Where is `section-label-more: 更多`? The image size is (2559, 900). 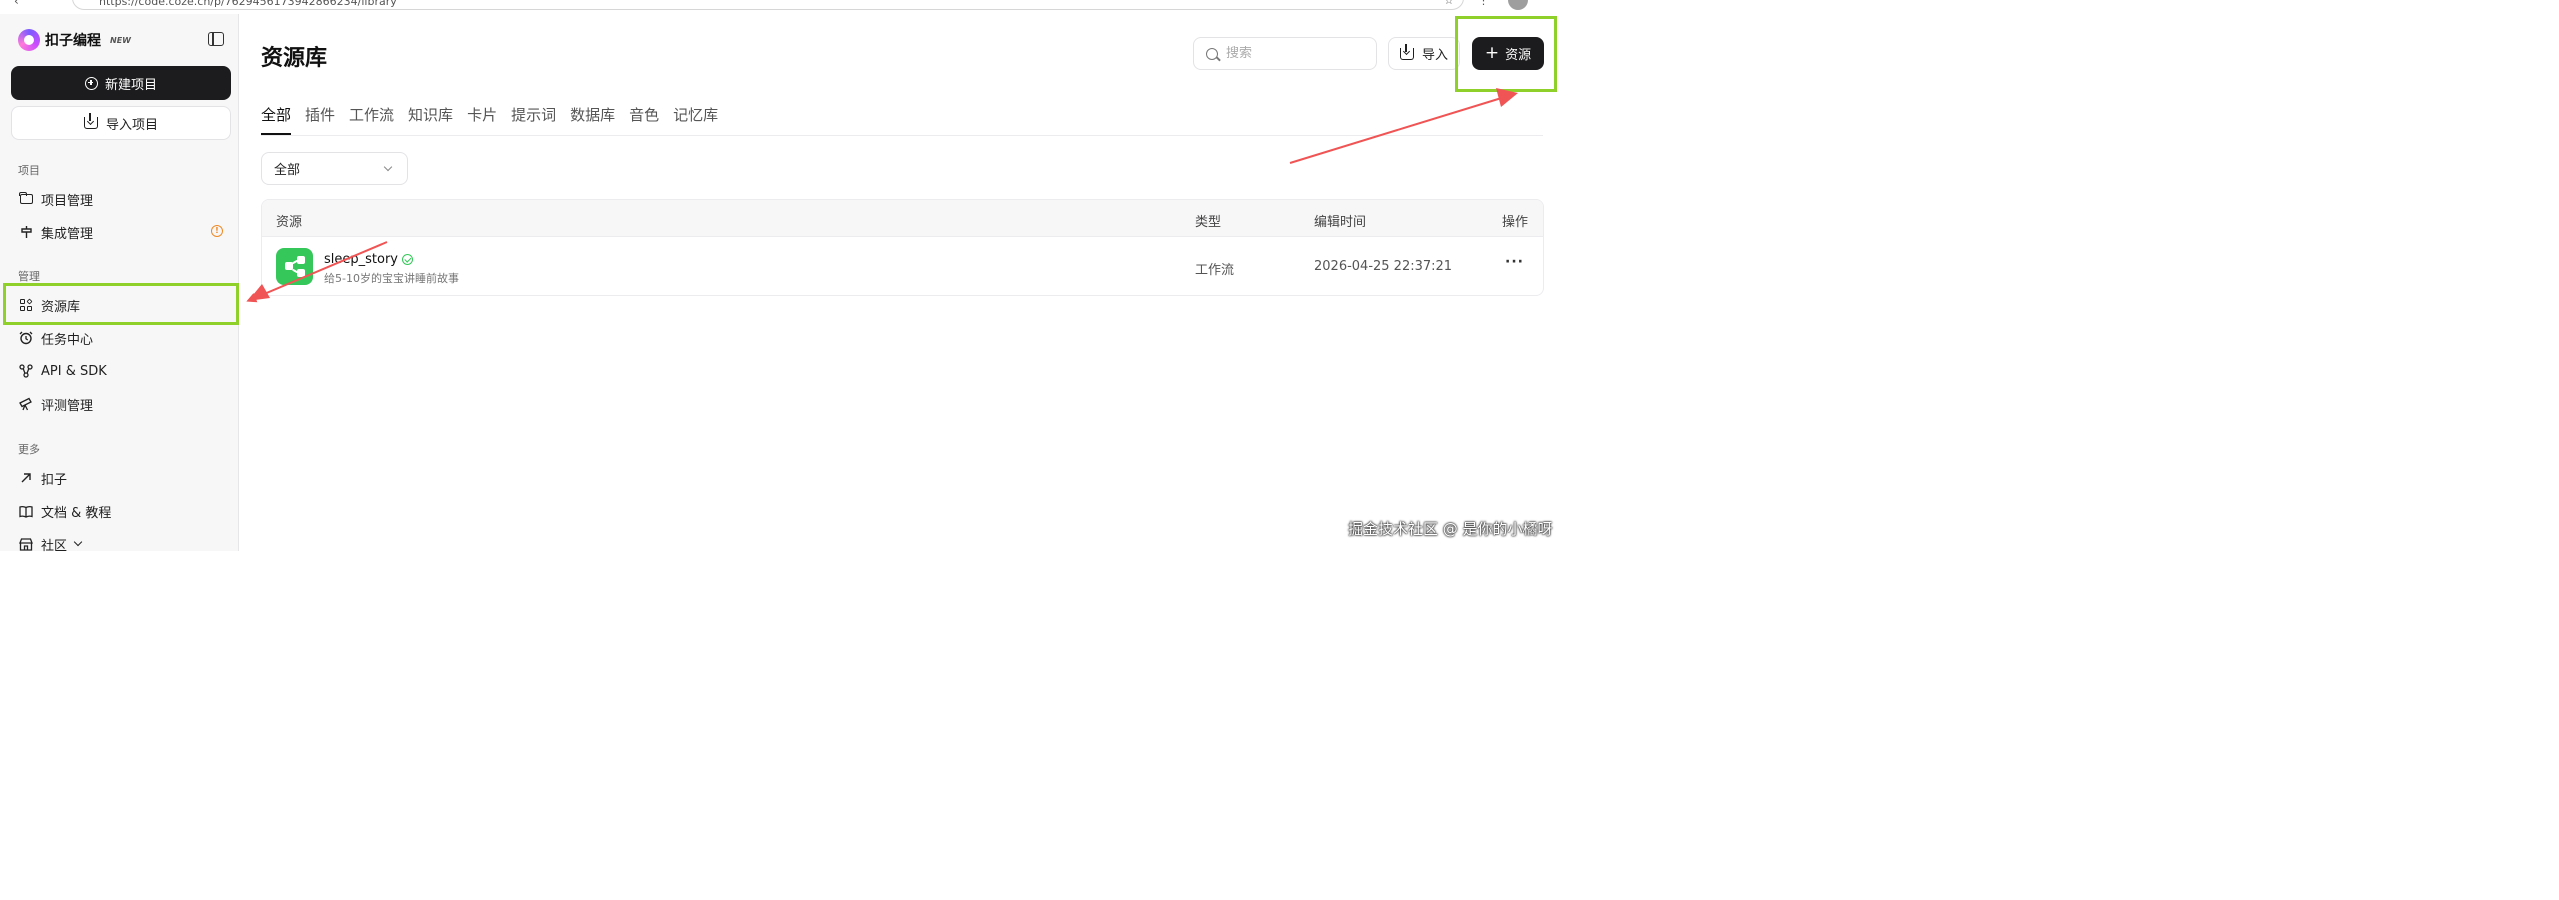 section-label-more: 更多 is located at coordinates (29, 449).